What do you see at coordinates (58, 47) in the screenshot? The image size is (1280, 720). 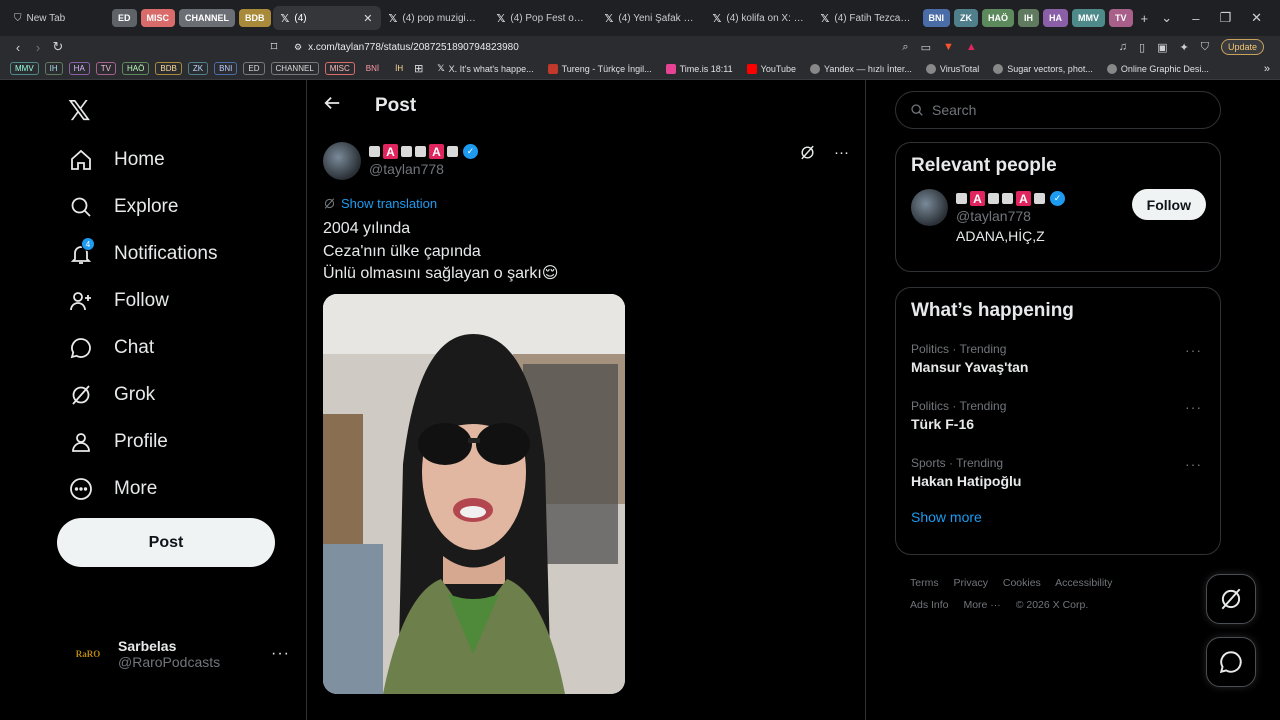 I see `reload-icon: ↻` at bounding box center [58, 47].